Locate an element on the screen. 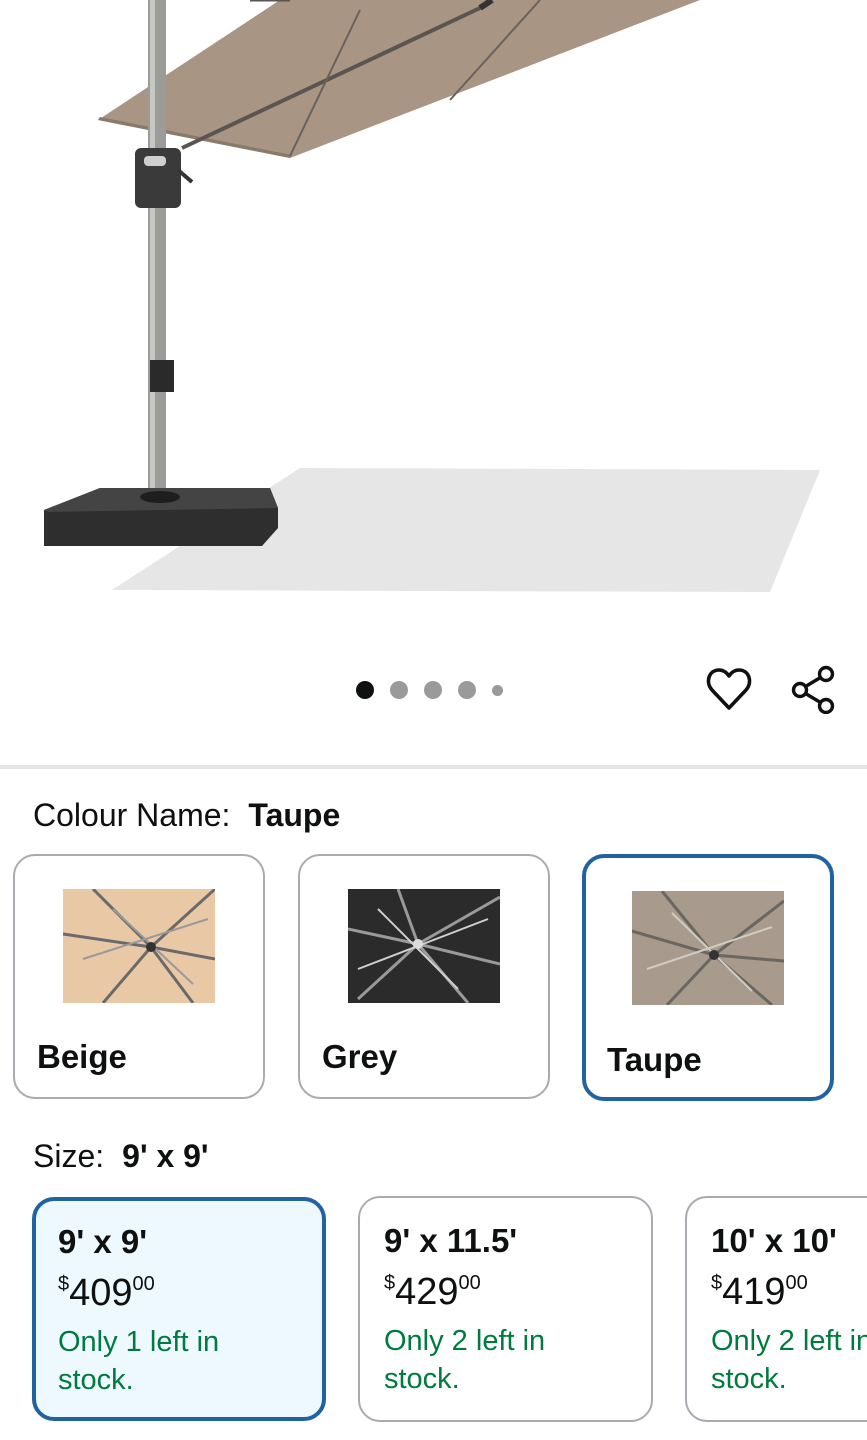  carousel-dot-active is located at coordinates (365, 690).